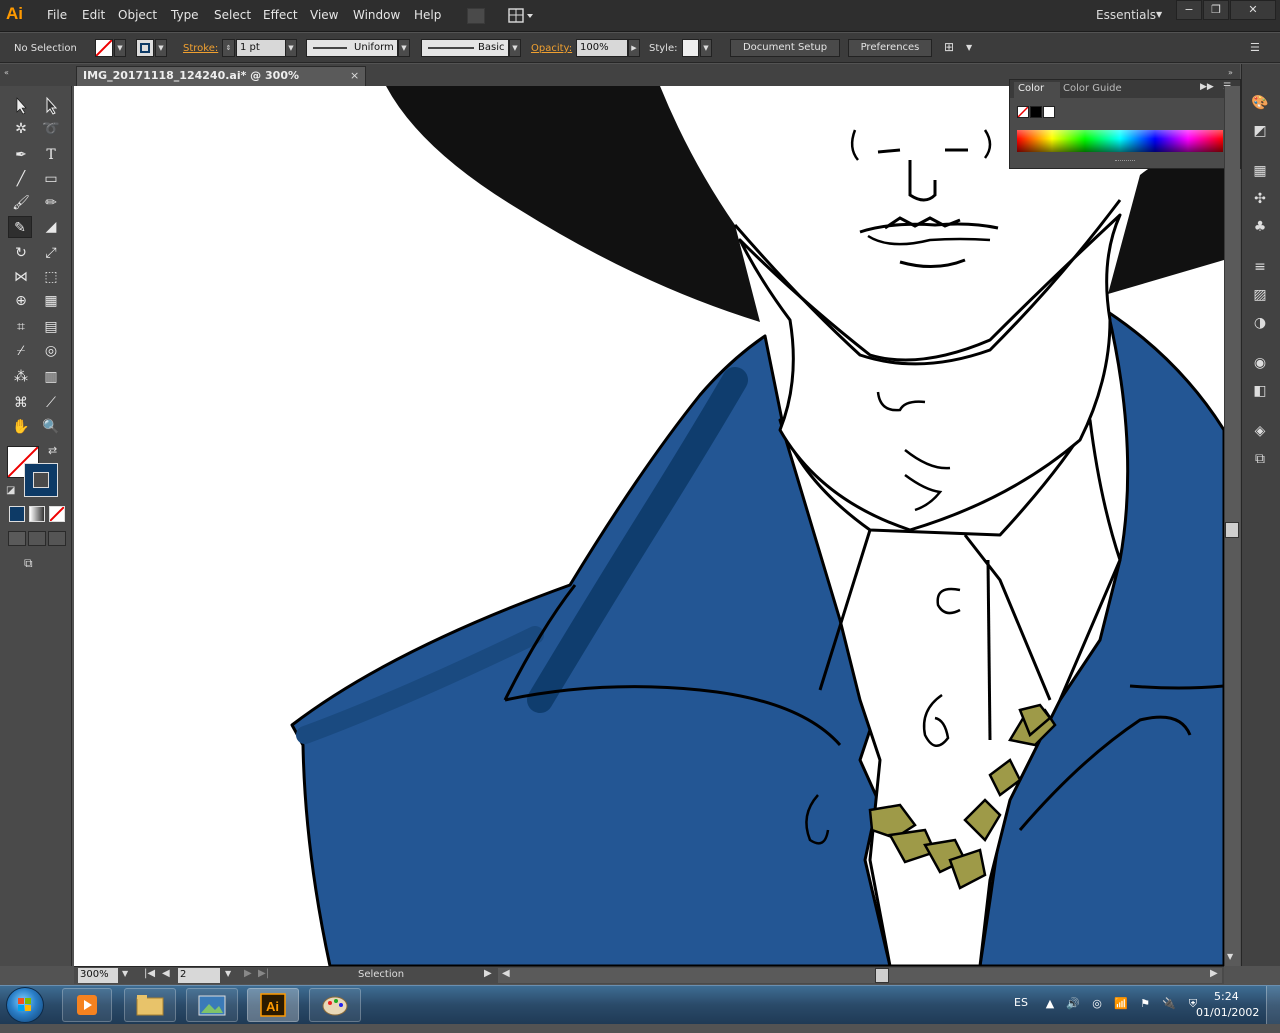  I want to click on gradient-tool-icon: ▤, so click(51, 327).